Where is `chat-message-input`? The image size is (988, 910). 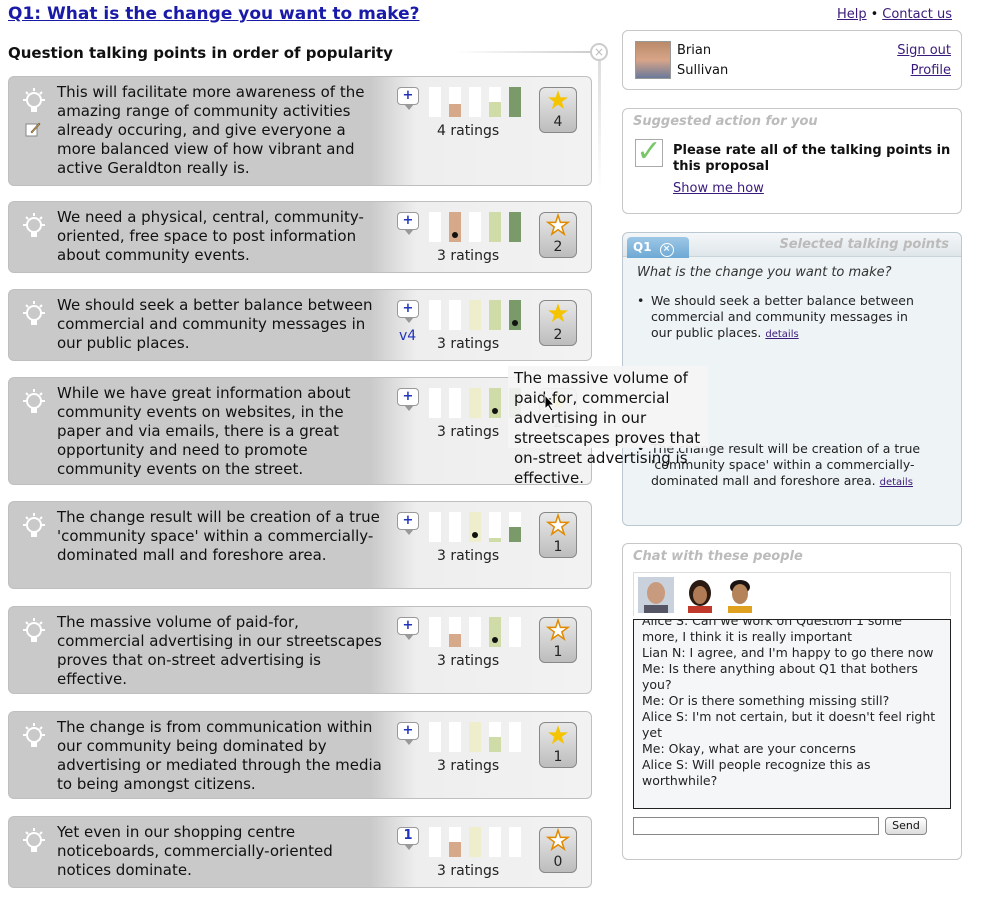 chat-message-input is located at coordinates (756, 826).